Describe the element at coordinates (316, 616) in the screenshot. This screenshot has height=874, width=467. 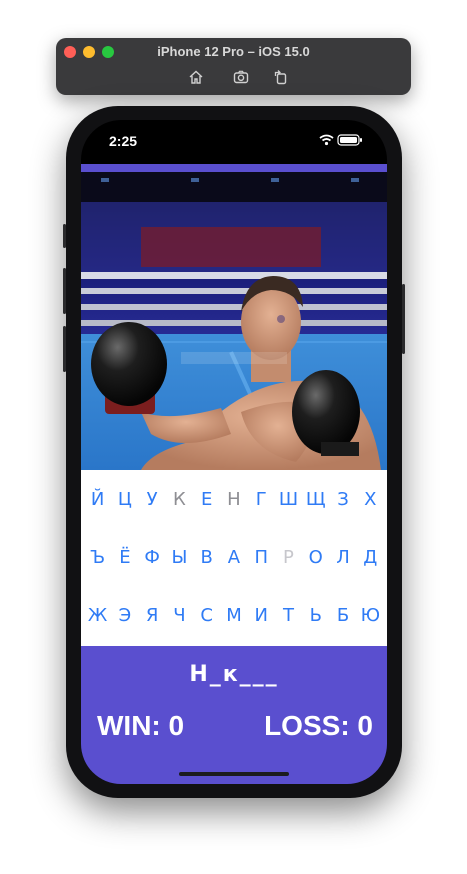
I see `letter-key: Ь` at that location.